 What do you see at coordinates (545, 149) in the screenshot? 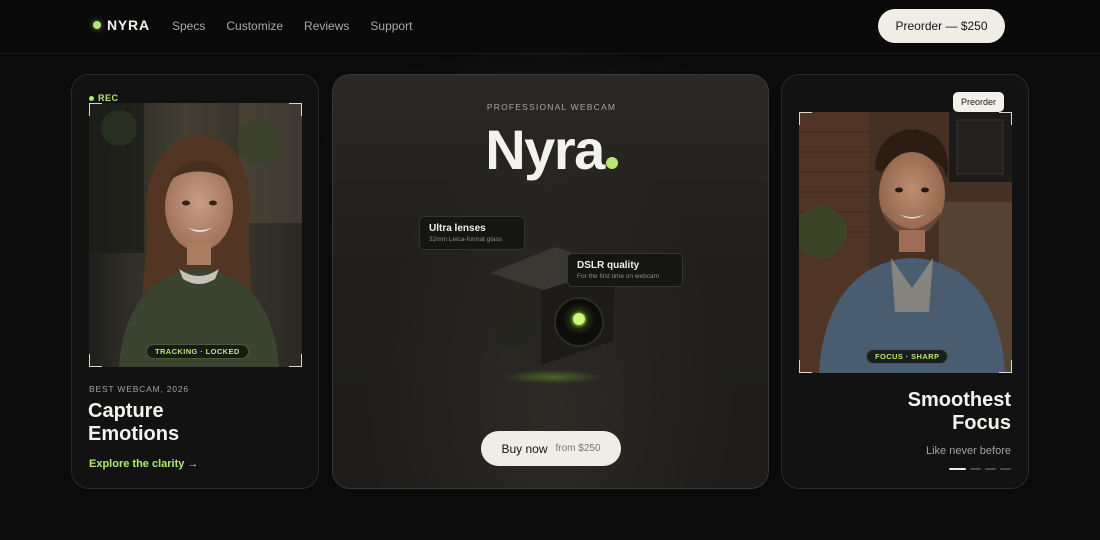
I see `hero-brand-text: Nyra` at bounding box center [545, 149].